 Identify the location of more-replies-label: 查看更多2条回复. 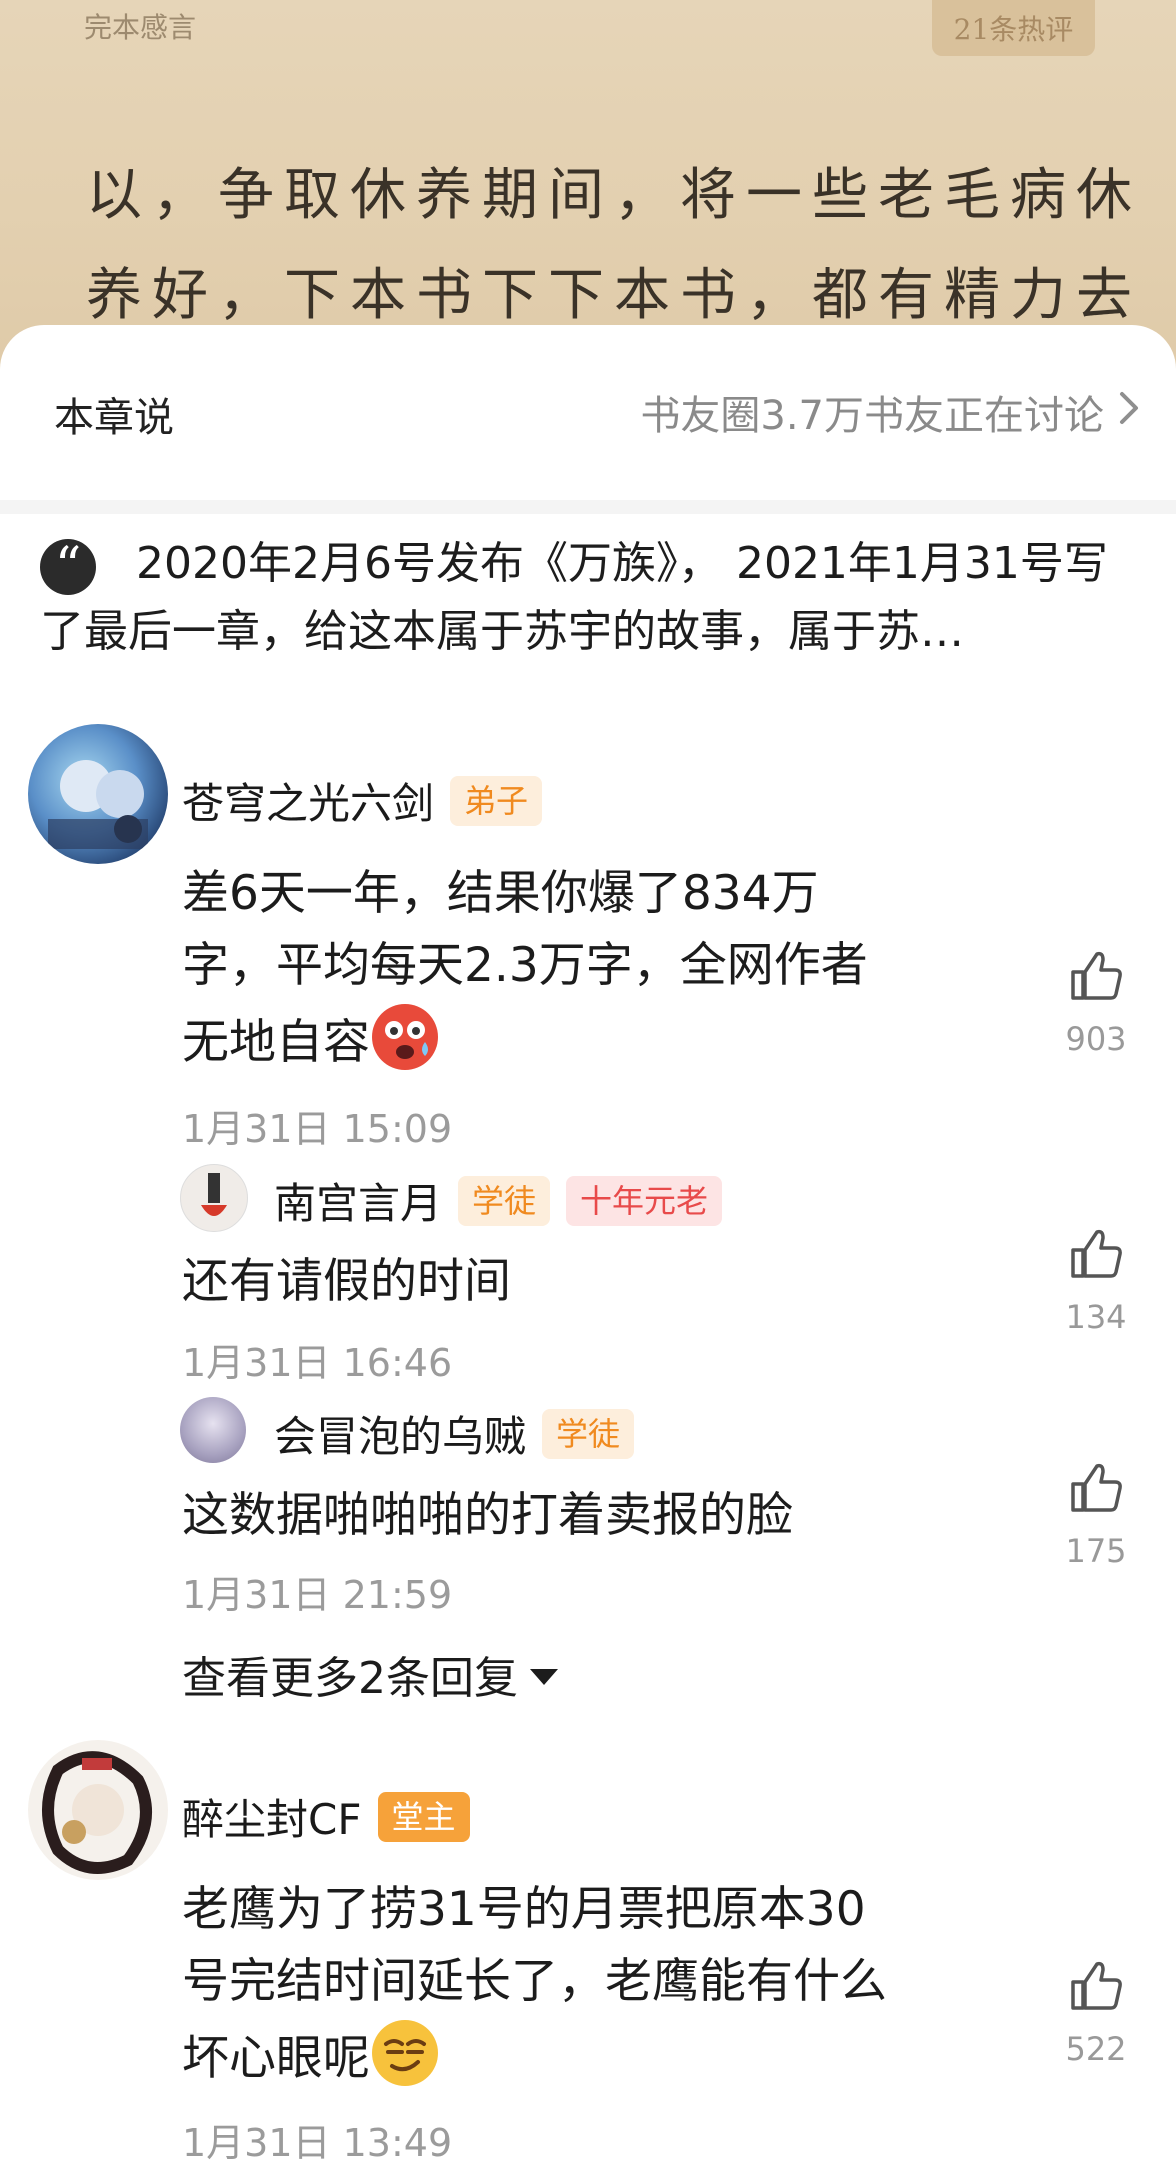
(350, 1678).